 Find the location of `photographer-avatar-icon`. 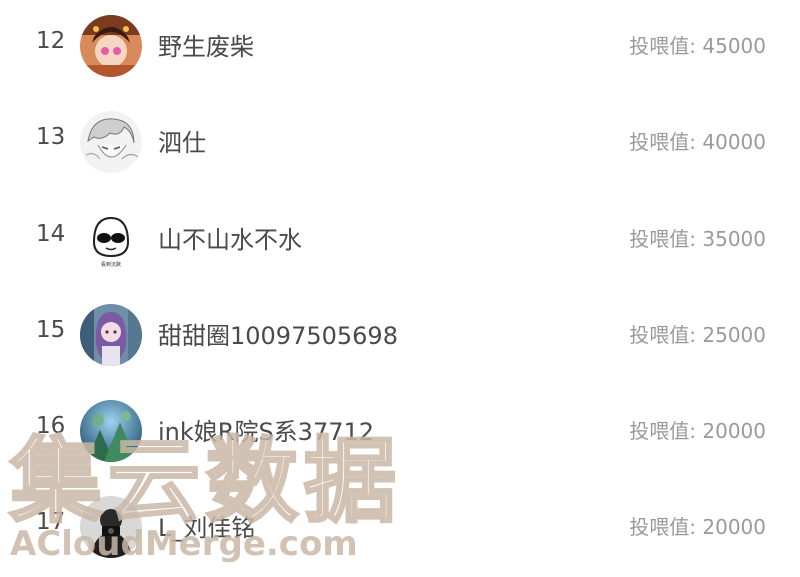

photographer-avatar-icon is located at coordinates (111, 527).